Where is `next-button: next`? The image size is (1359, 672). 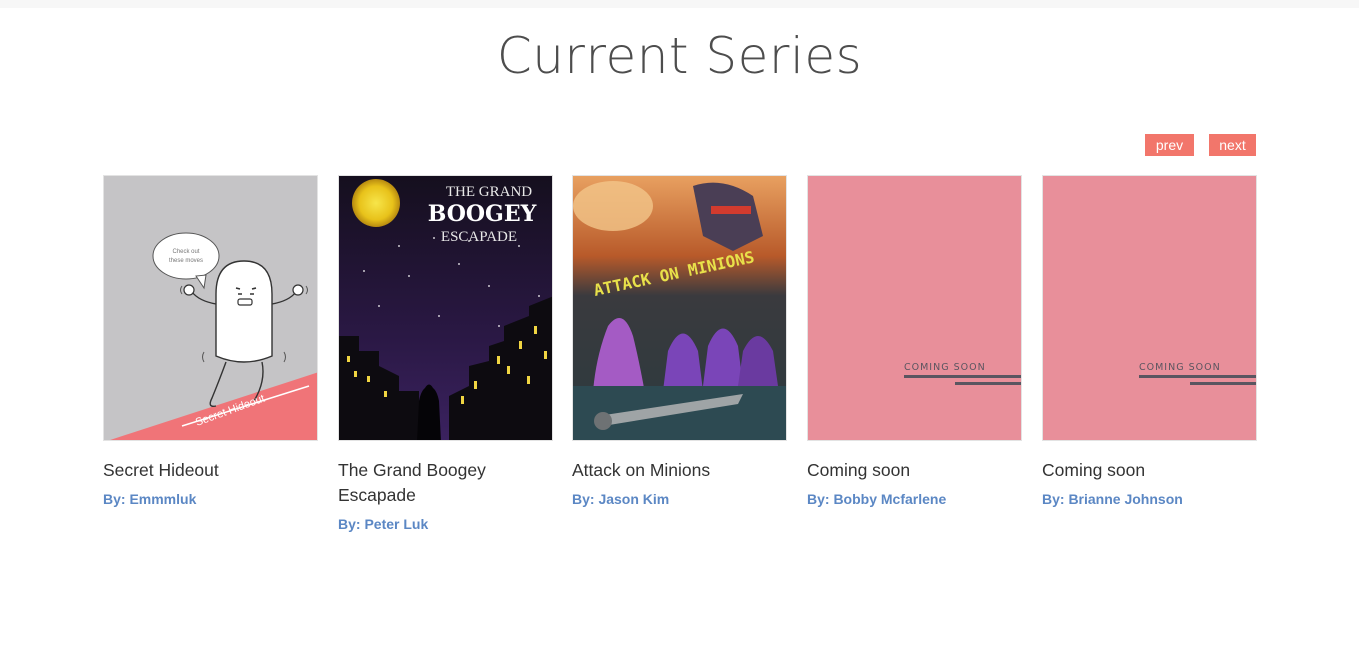 next-button: next is located at coordinates (1232, 145).